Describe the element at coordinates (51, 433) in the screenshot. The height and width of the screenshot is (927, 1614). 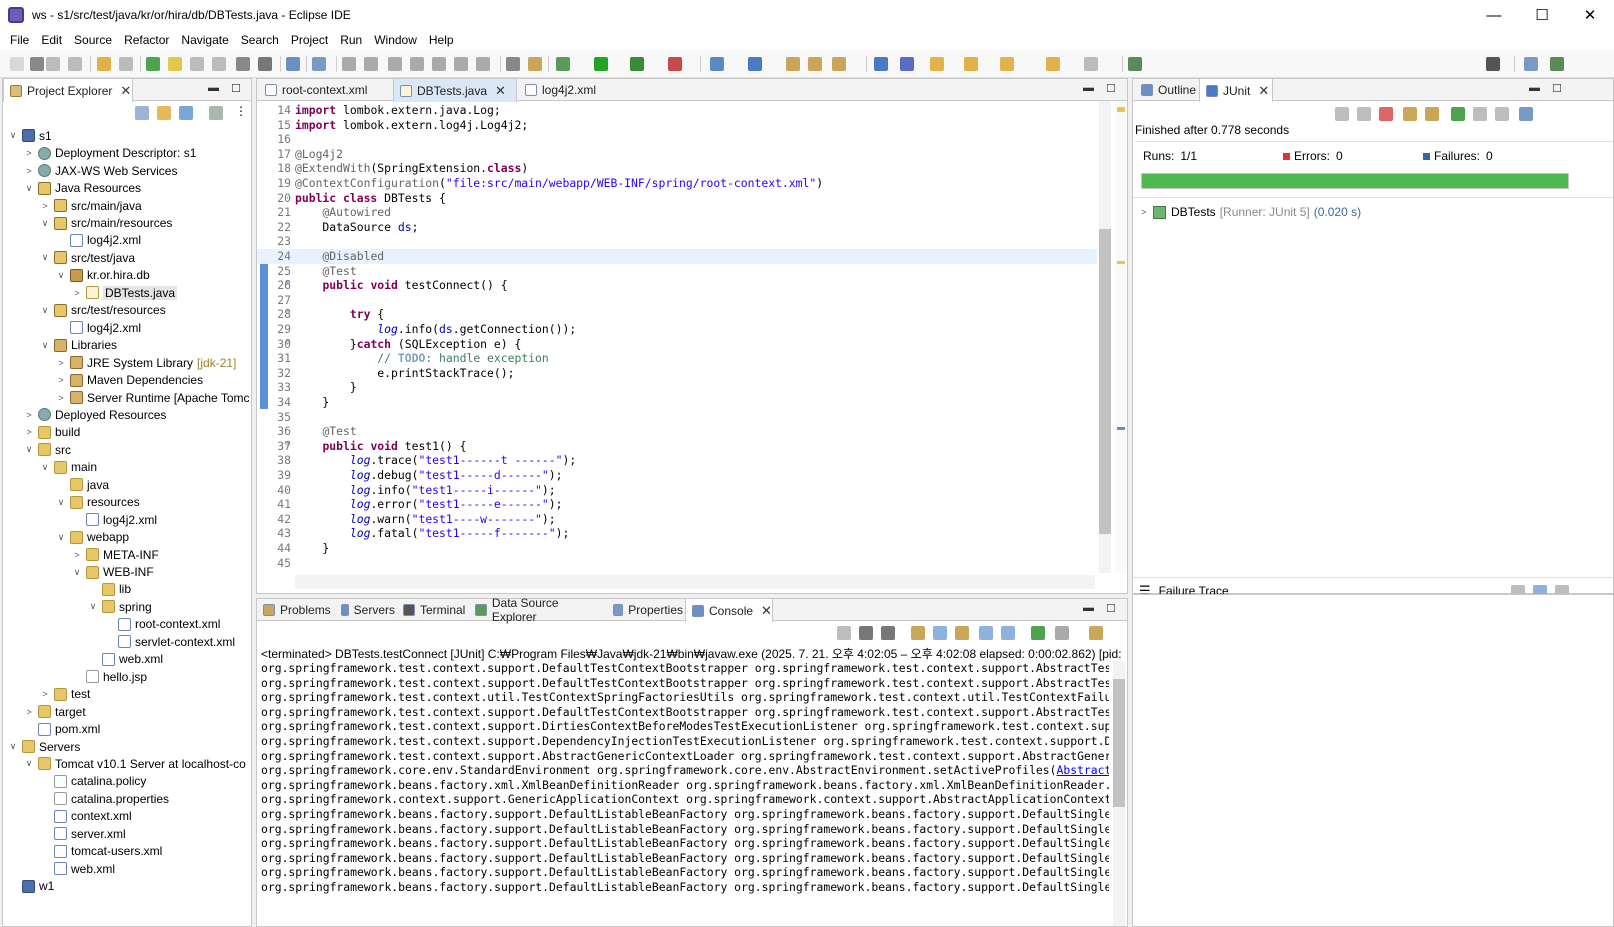
I see `tree-item: > build` at that location.